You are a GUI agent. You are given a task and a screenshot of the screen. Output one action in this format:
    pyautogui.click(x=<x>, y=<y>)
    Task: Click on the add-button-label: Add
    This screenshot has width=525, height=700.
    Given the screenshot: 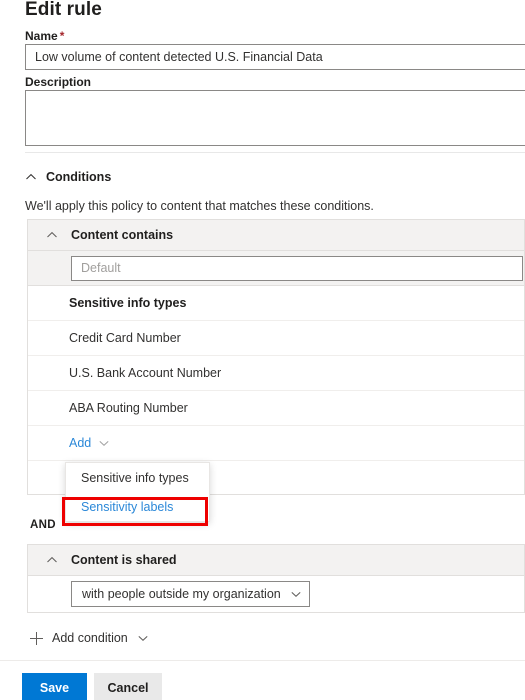 What is the action you would take?
    pyautogui.click(x=80, y=443)
    